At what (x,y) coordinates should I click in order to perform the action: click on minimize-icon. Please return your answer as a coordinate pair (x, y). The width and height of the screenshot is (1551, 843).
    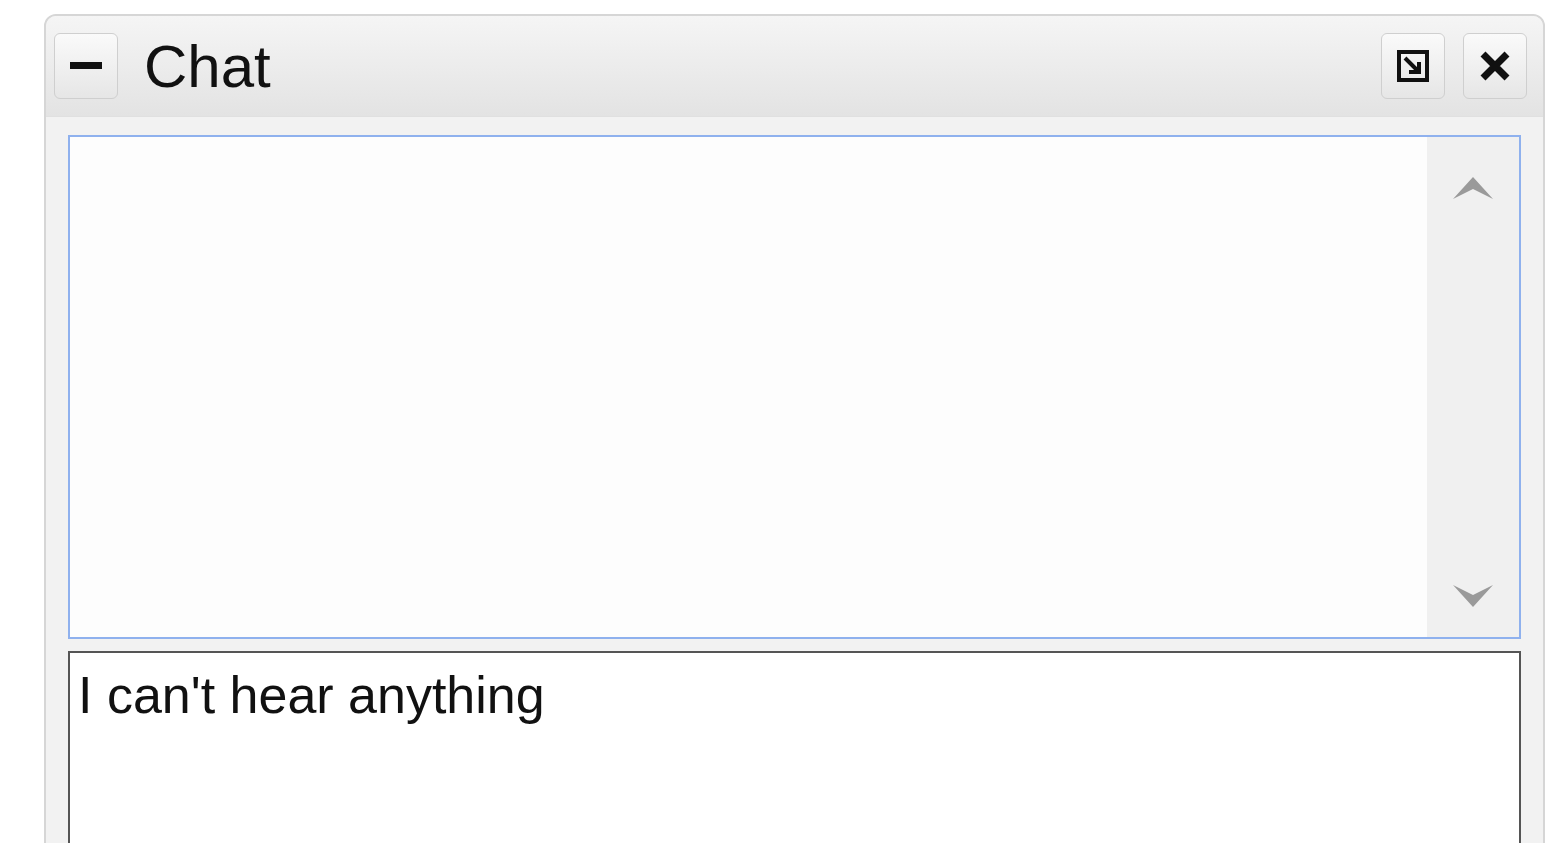
    Looking at the image, I should click on (86, 66).